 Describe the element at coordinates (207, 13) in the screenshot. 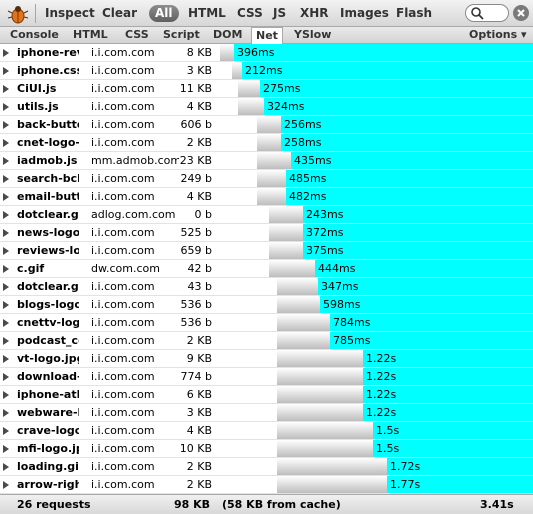

I see `filter-html-button: HTML` at that location.